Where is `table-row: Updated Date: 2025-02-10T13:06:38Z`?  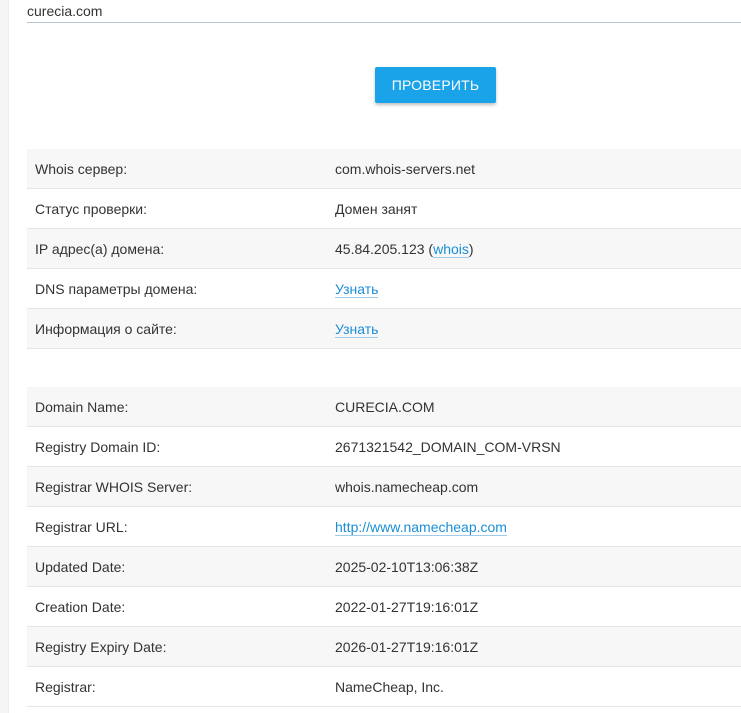 table-row: Updated Date: 2025-02-10T13:06:38Z is located at coordinates (384, 566).